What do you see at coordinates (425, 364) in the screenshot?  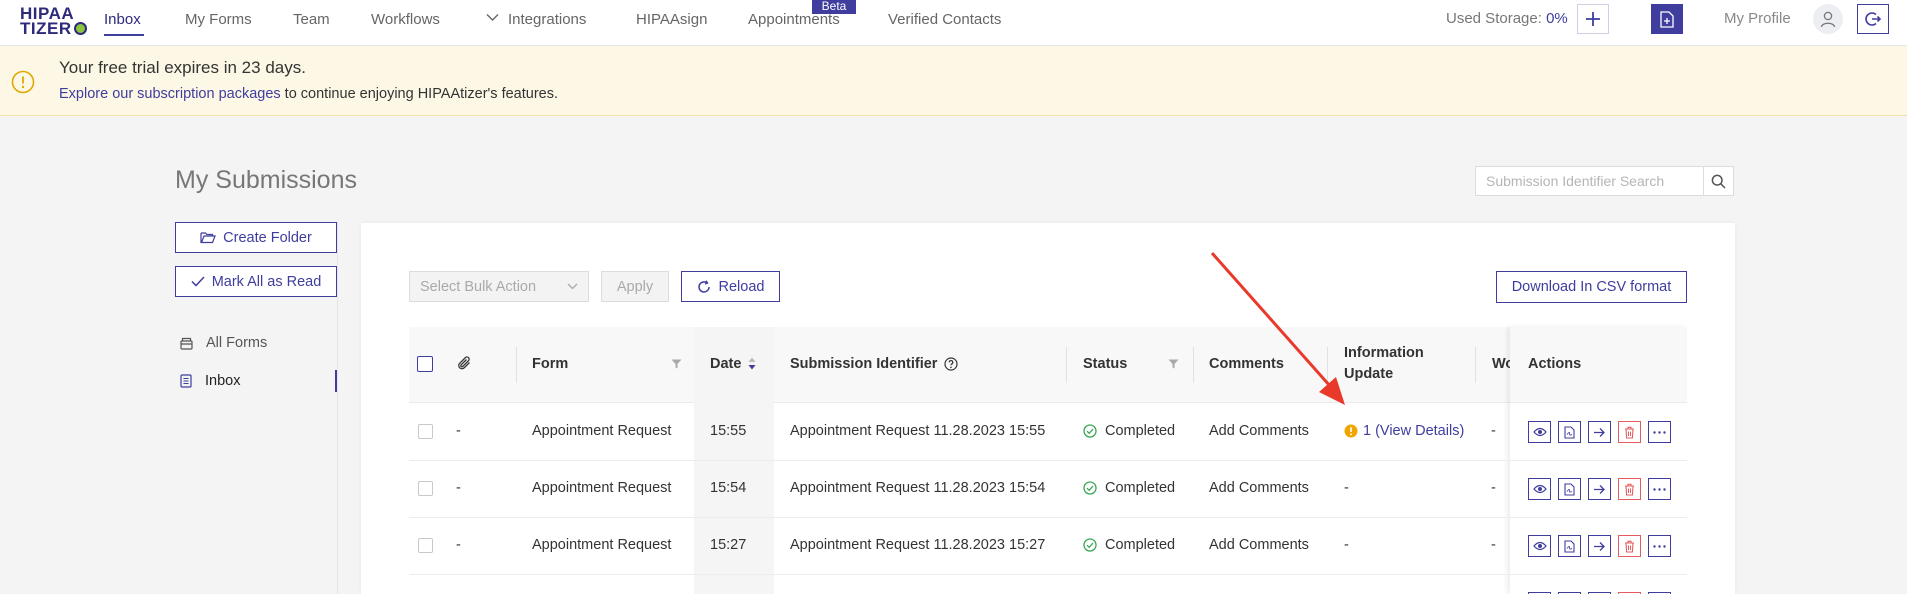 I see `select-all-checkbox` at bounding box center [425, 364].